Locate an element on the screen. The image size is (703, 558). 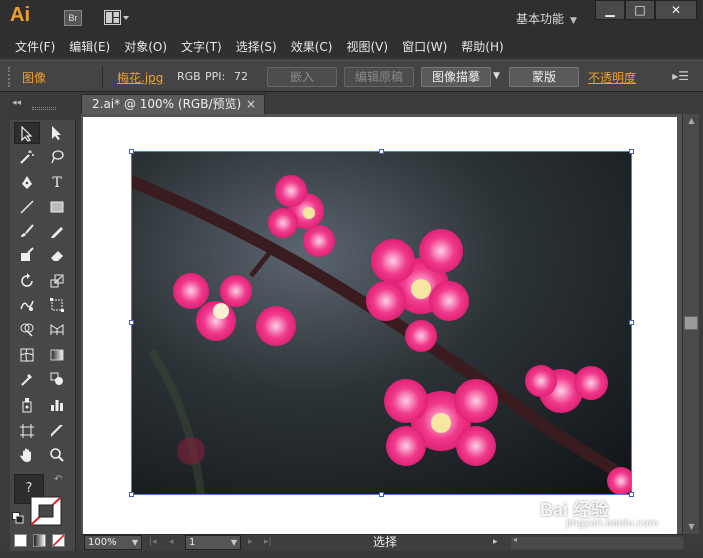
embed-button: 嵌入 is located at coordinates (302, 77).